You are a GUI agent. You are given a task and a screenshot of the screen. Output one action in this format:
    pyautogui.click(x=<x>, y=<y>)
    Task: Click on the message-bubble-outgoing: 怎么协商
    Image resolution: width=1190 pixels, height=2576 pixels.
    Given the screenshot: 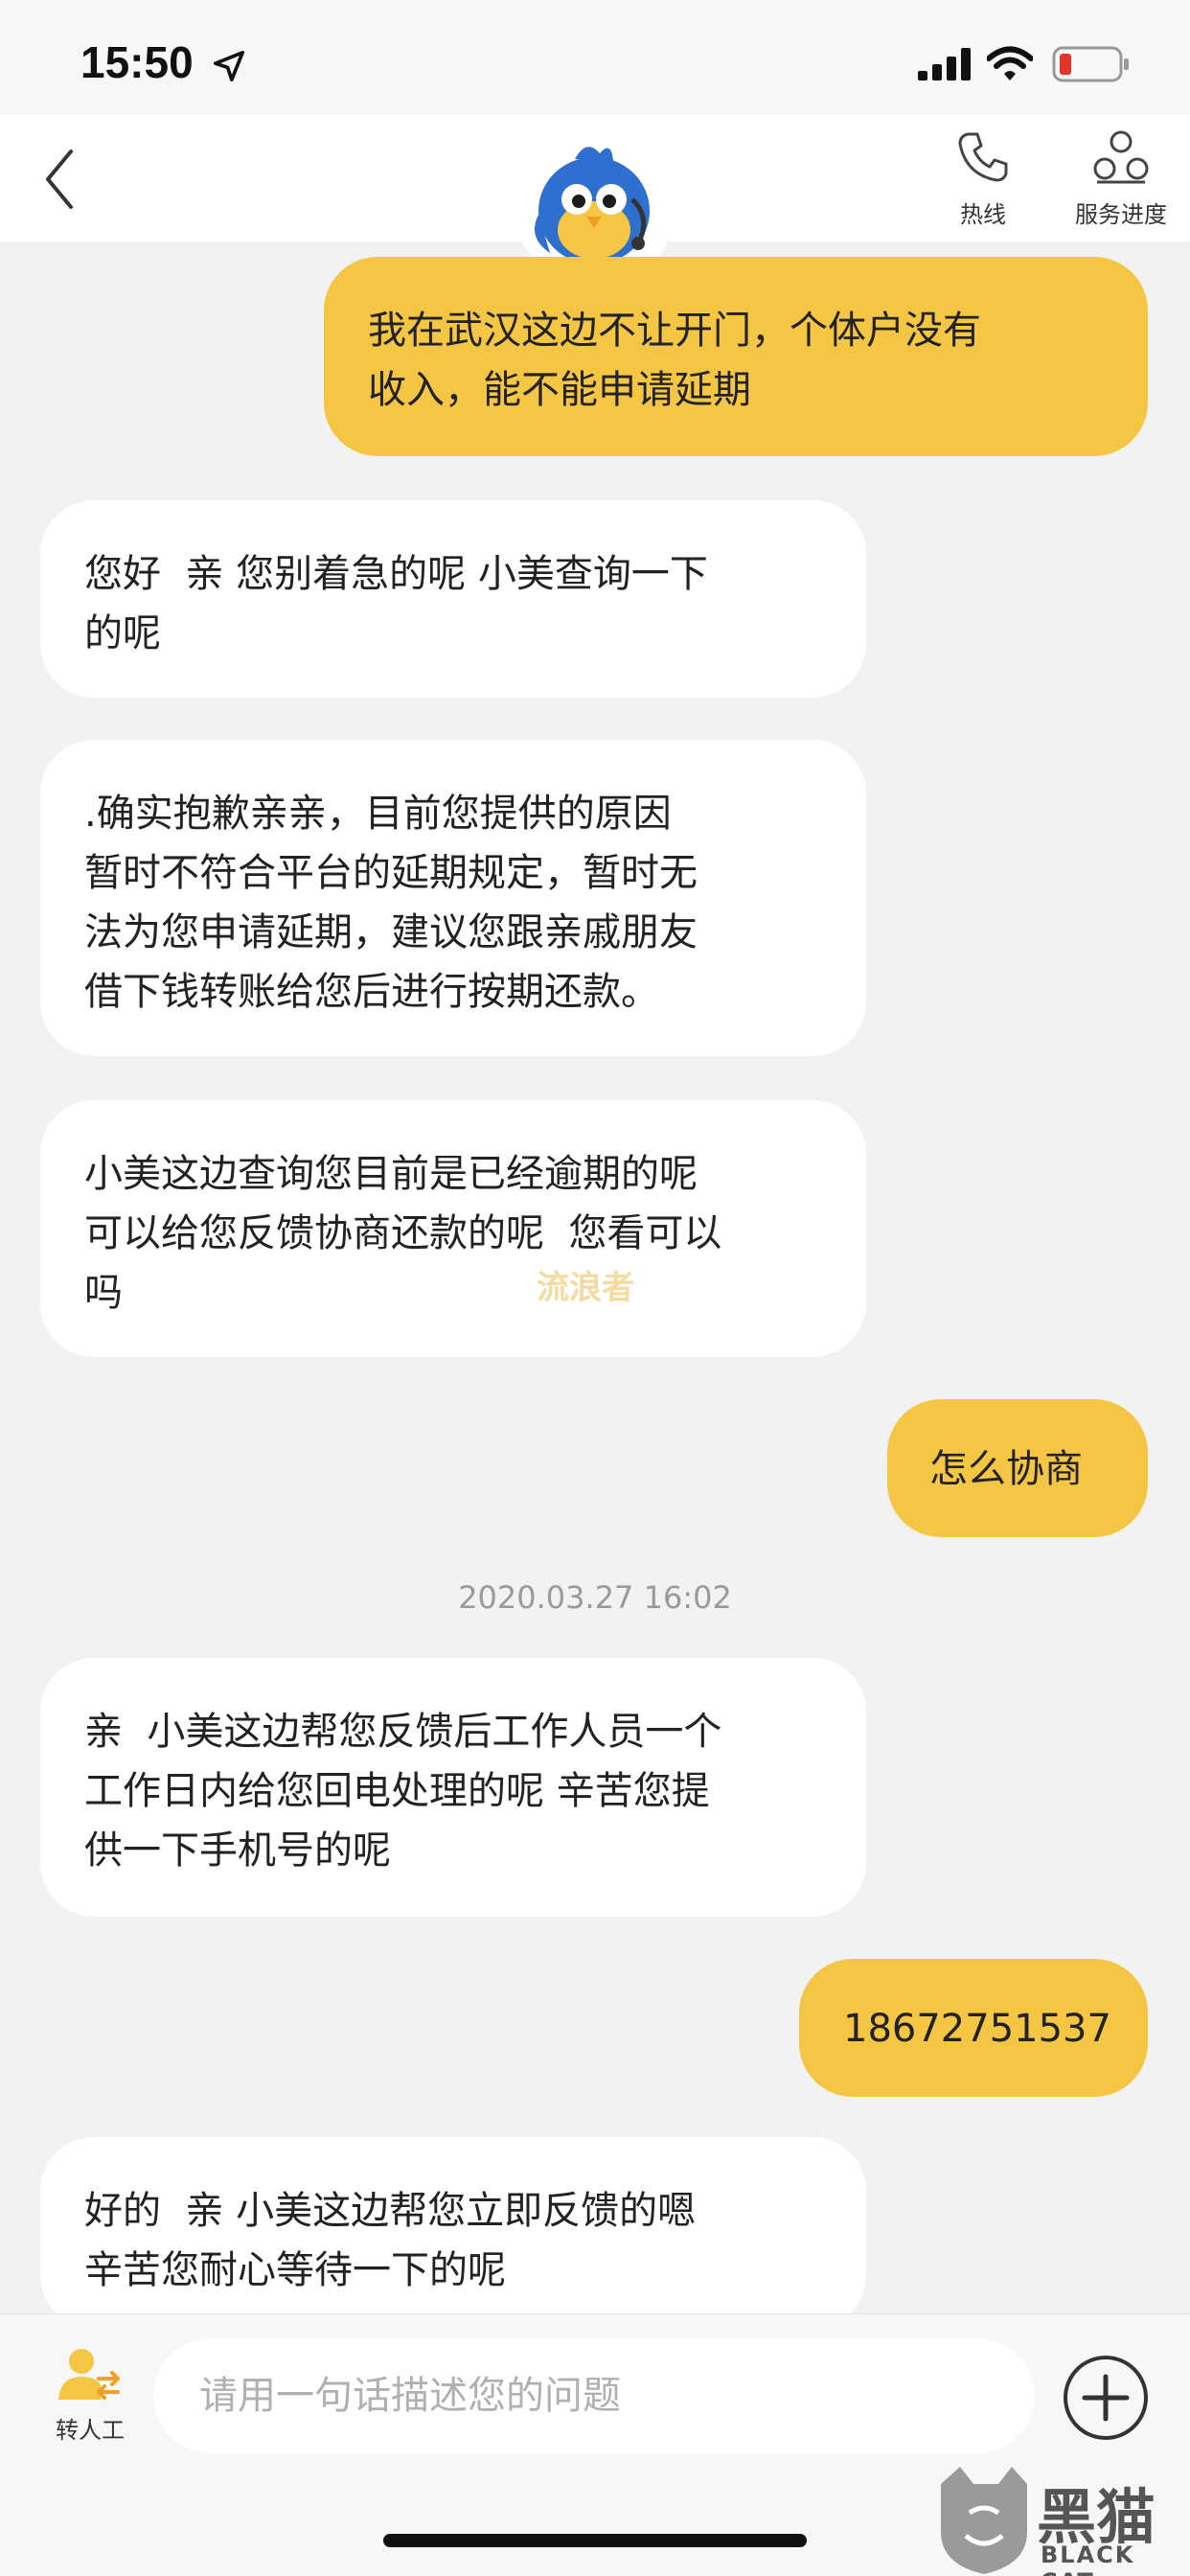 What is the action you would take?
    pyautogui.click(x=1017, y=1468)
    